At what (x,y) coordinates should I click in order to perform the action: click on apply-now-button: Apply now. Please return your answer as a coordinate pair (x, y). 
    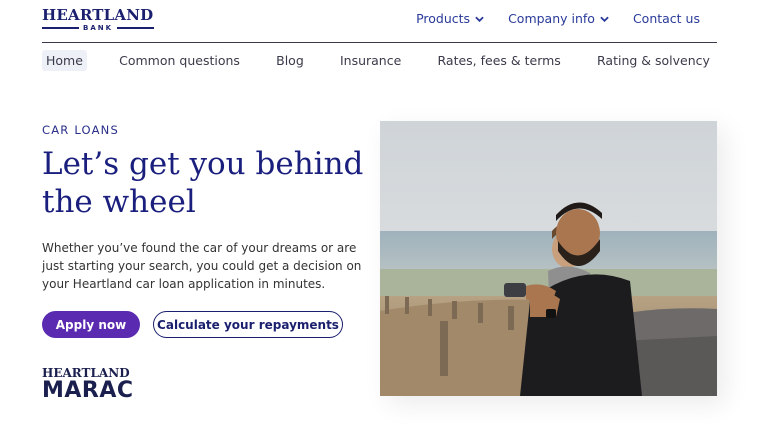
    Looking at the image, I should click on (91, 324).